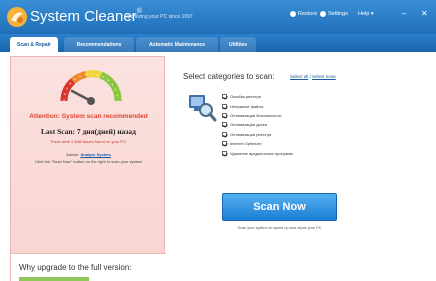 This screenshot has width=436, height=281. I want to click on last-scan-label: Last Scan: 7 дня(дней) назад, so click(88, 131).